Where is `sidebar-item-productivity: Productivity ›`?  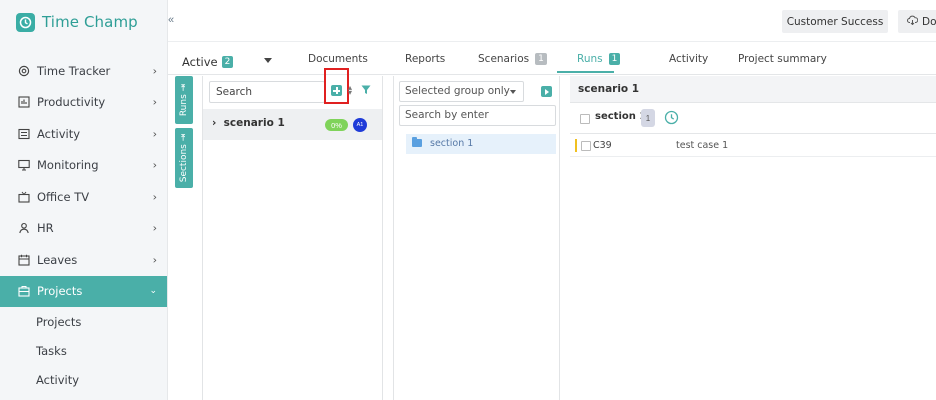 sidebar-item-productivity: Productivity › is located at coordinates (83, 103).